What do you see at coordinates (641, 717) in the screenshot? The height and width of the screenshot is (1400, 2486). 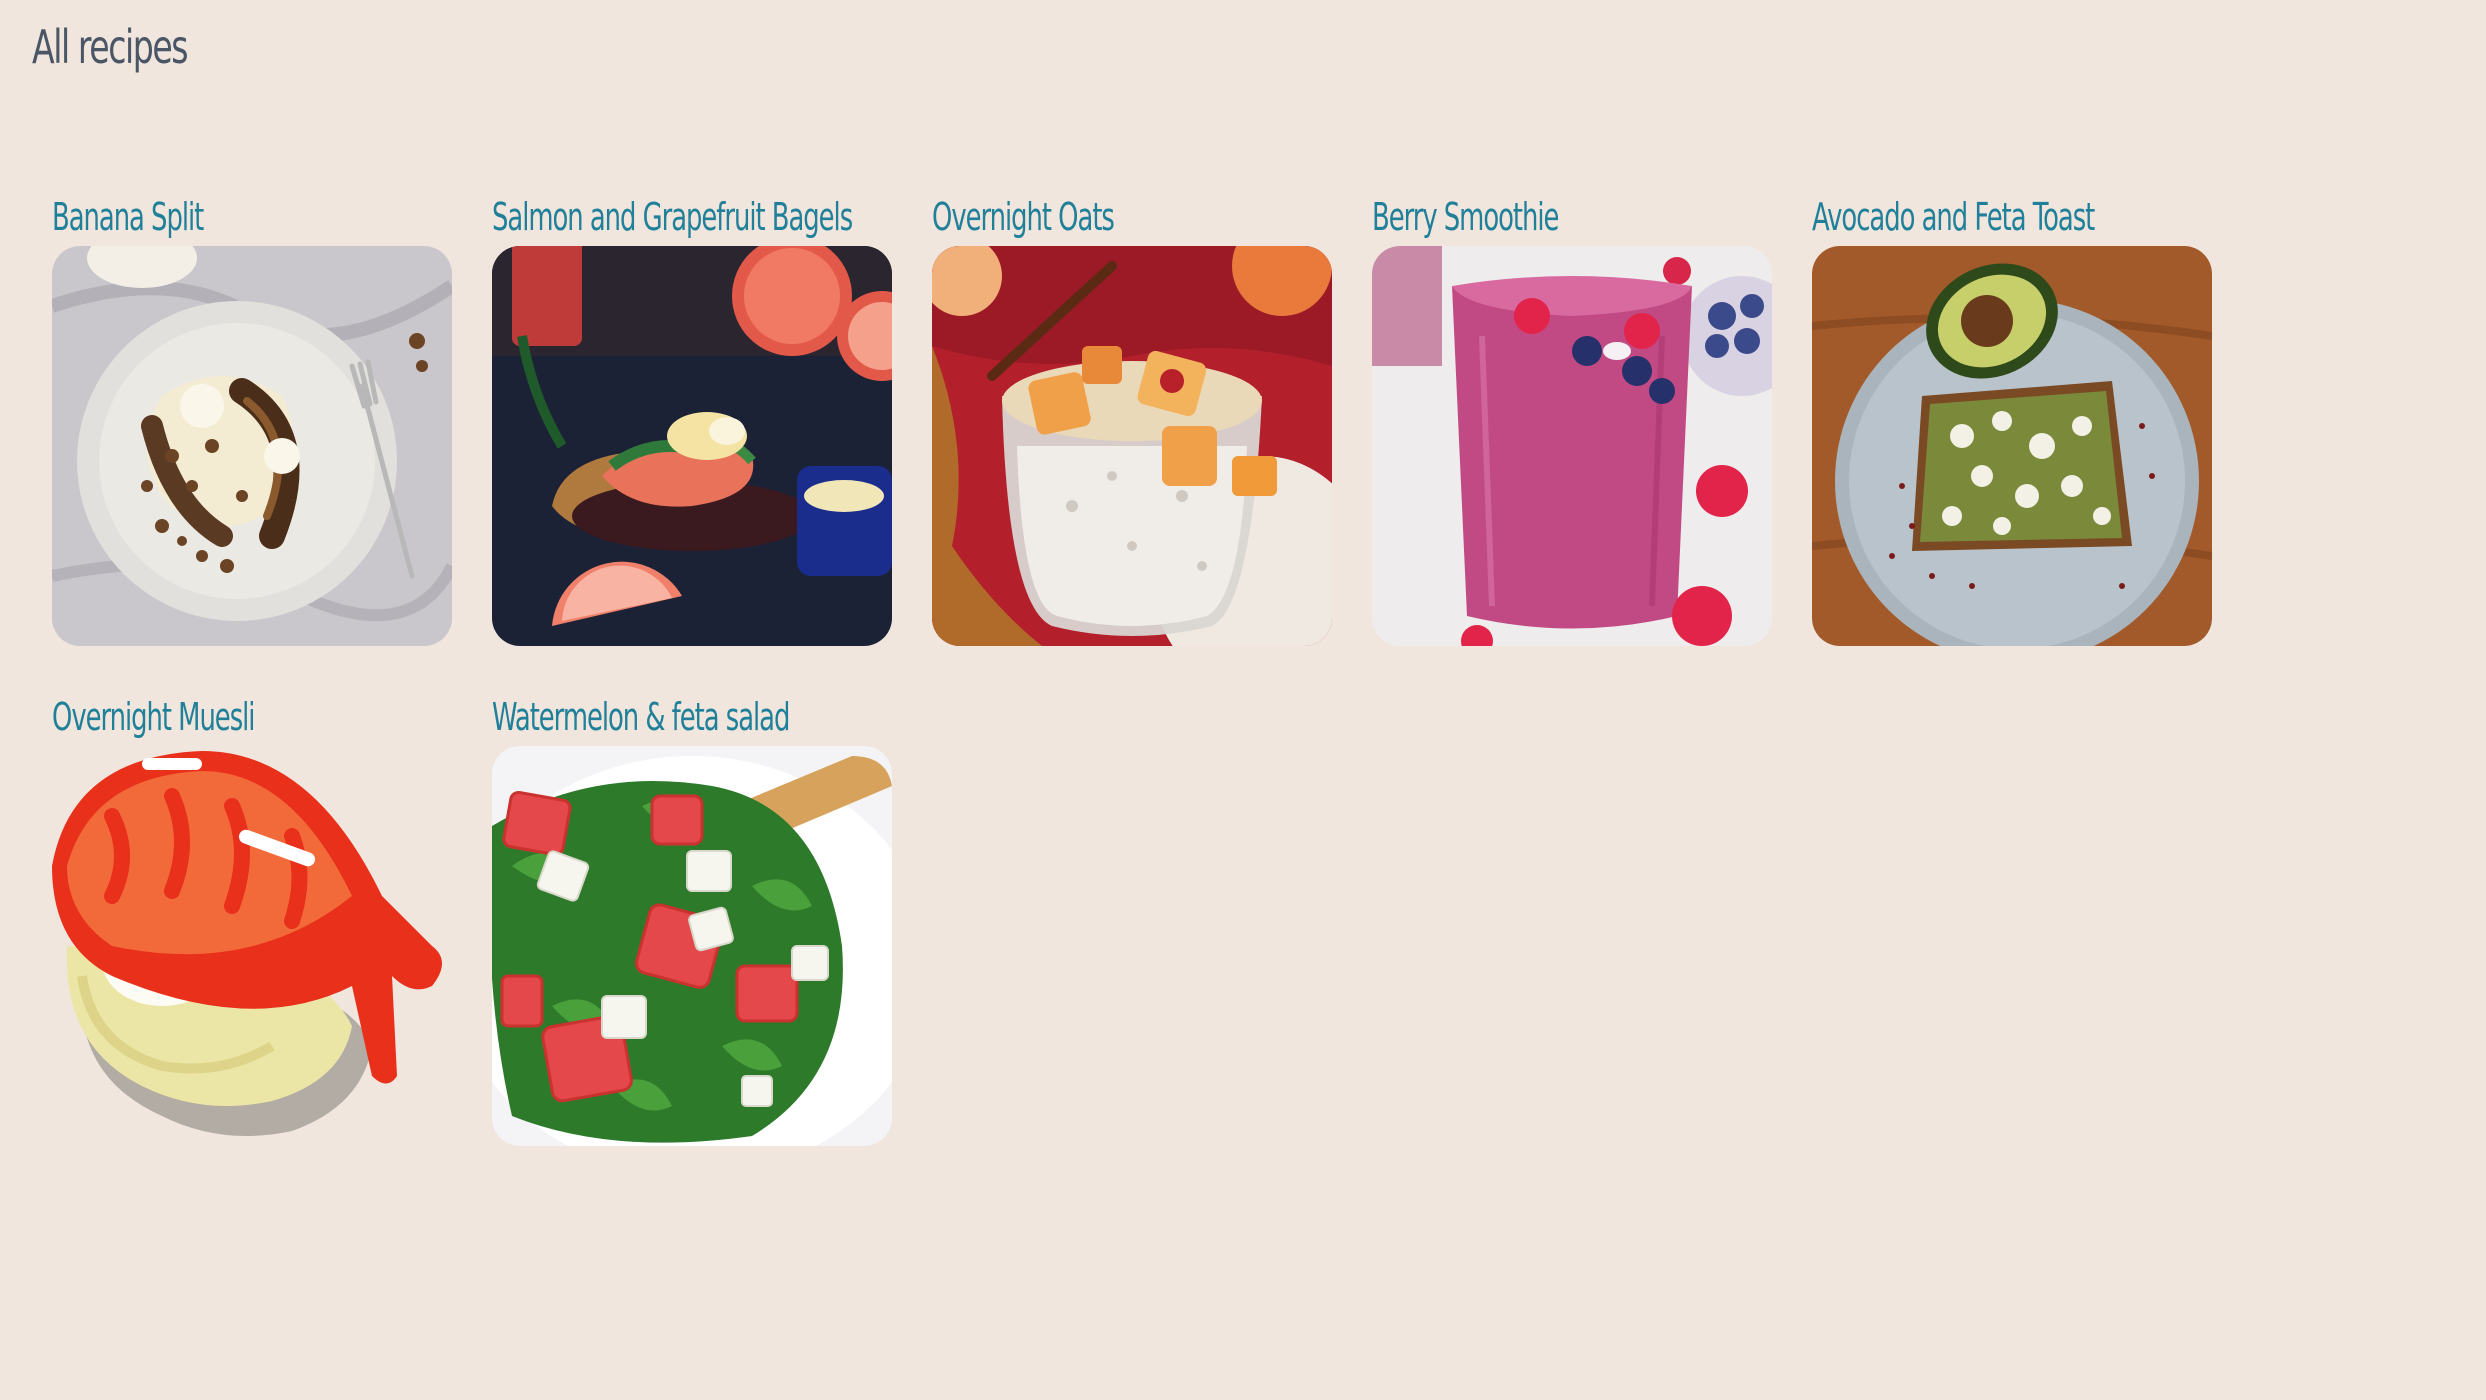 I see `recipe-title: Watermelon & feta salad` at bounding box center [641, 717].